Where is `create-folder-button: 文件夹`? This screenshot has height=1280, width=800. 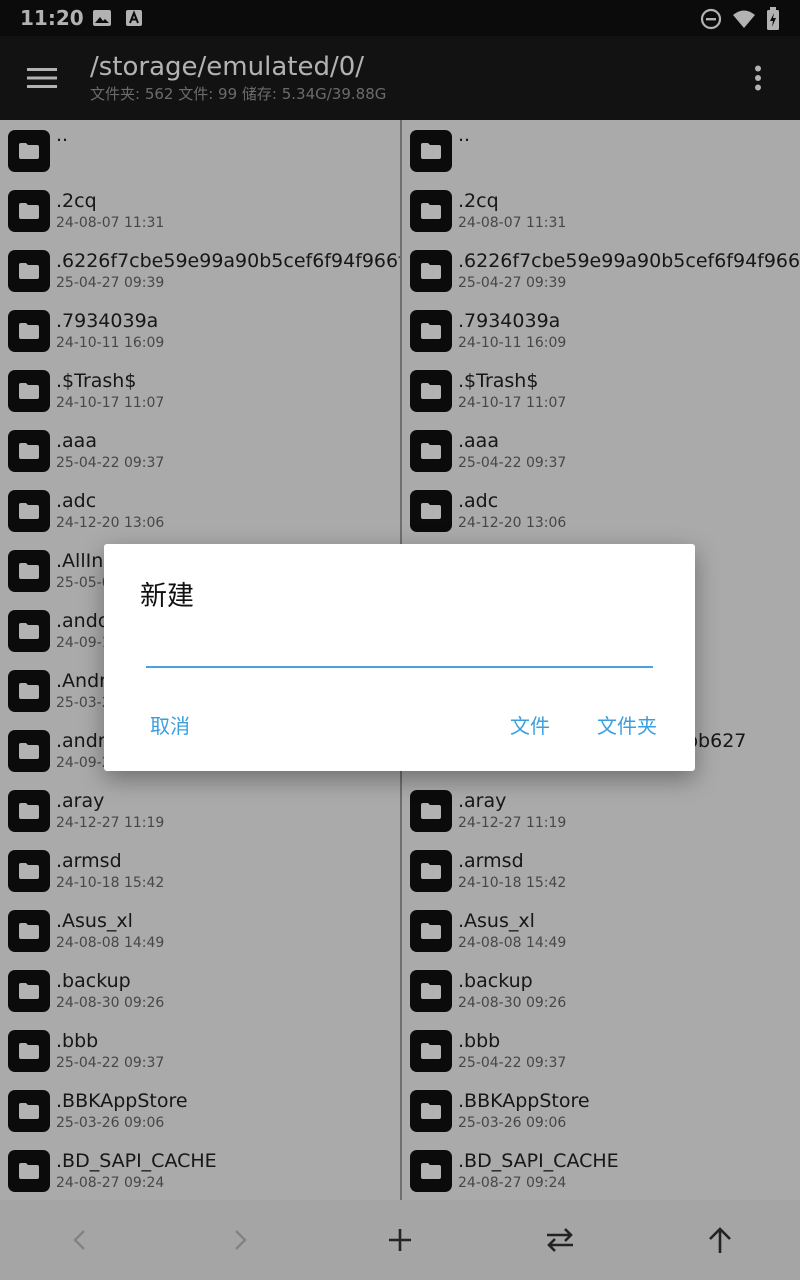
create-folder-button: 文件夹 is located at coordinates (627, 724).